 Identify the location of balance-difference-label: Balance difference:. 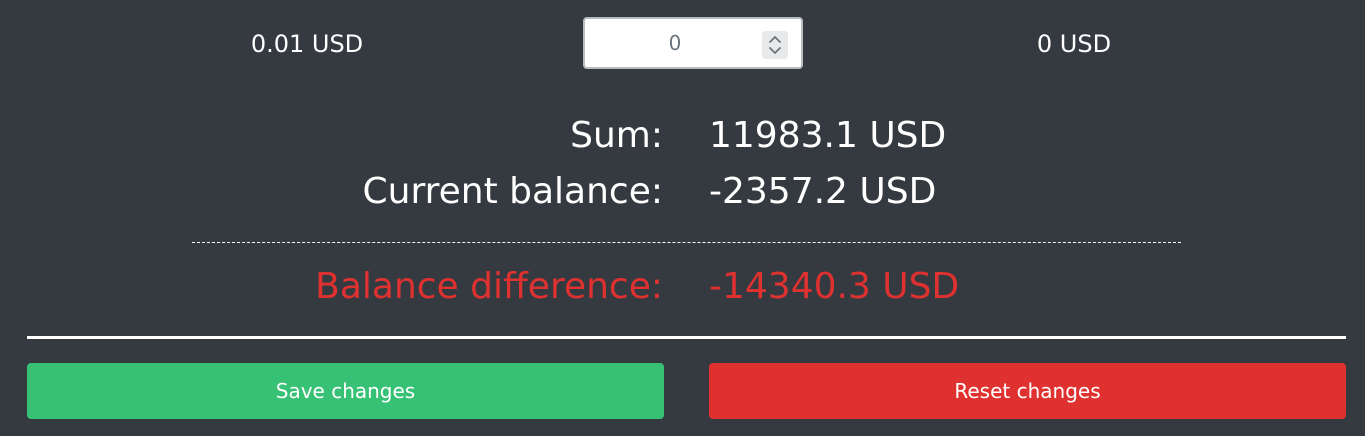
(489, 286).